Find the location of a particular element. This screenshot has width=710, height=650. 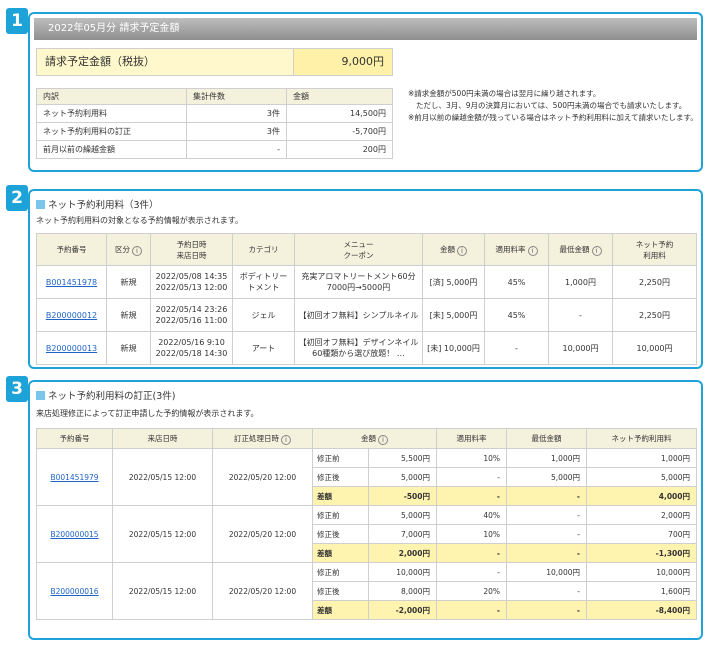

cell-category: ボディトリートメント is located at coordinates (263, 282).